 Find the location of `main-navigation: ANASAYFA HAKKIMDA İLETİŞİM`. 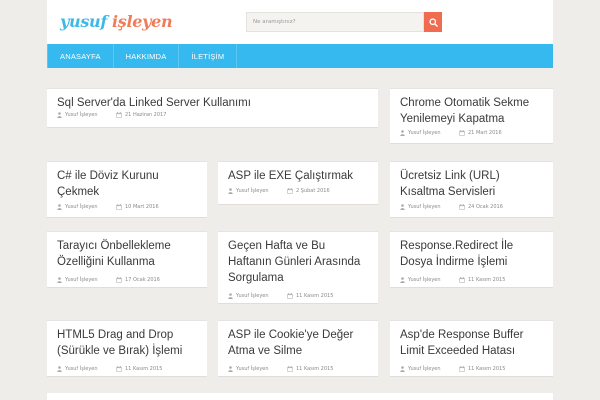

main-navigation: ANASAYFA HAKKIMDA İLETİŞİM is located at coordinates (300, 56).